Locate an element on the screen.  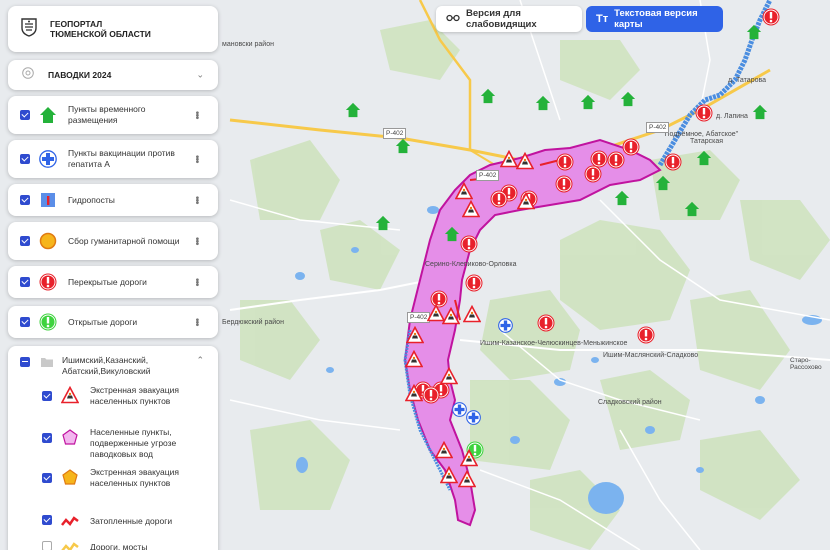
text-version-button: Tт Текстовая версия карты is located at coordinates (654, 19).